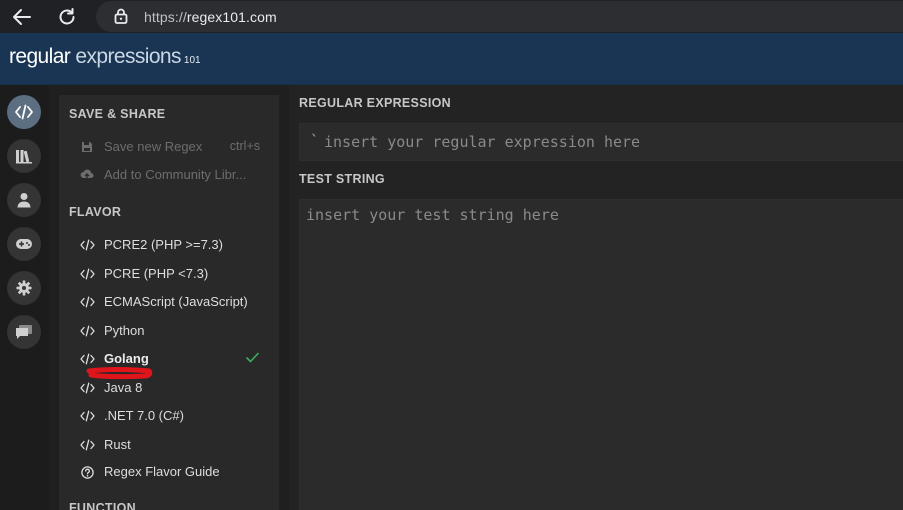  What do you see at coordinates (87, 147) in the screenshot?
I see `floppy-disk-icon` at bounding box center [87, 147].